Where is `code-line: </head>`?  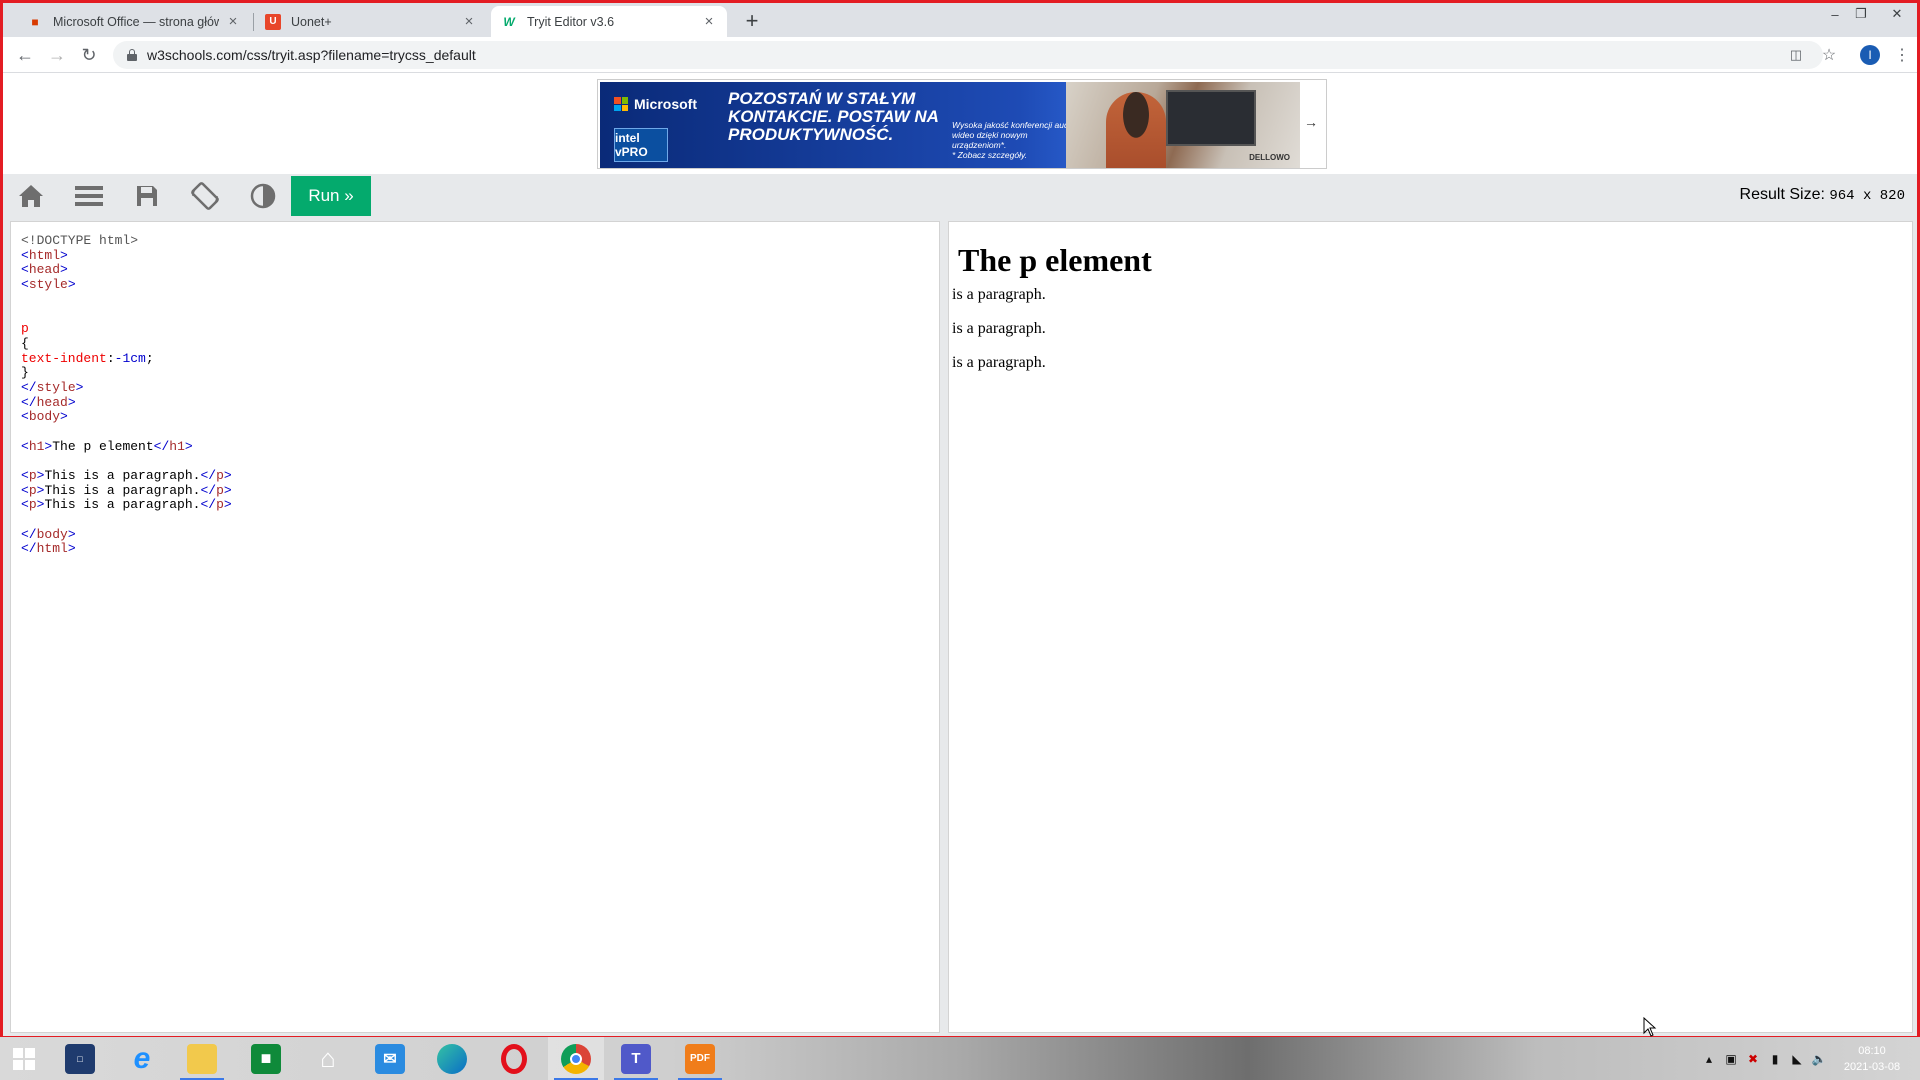
code-line: </head> is located at coordinates (126, 402).